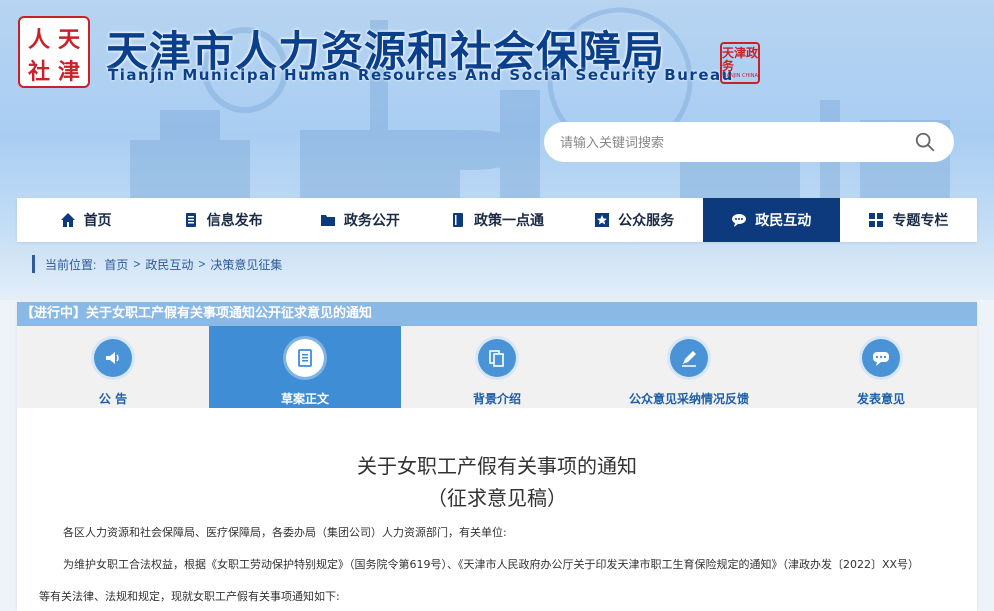 This screenshot has width=994, height=611. I want to click on tab-comment: 发表意见, so click(881, 367).